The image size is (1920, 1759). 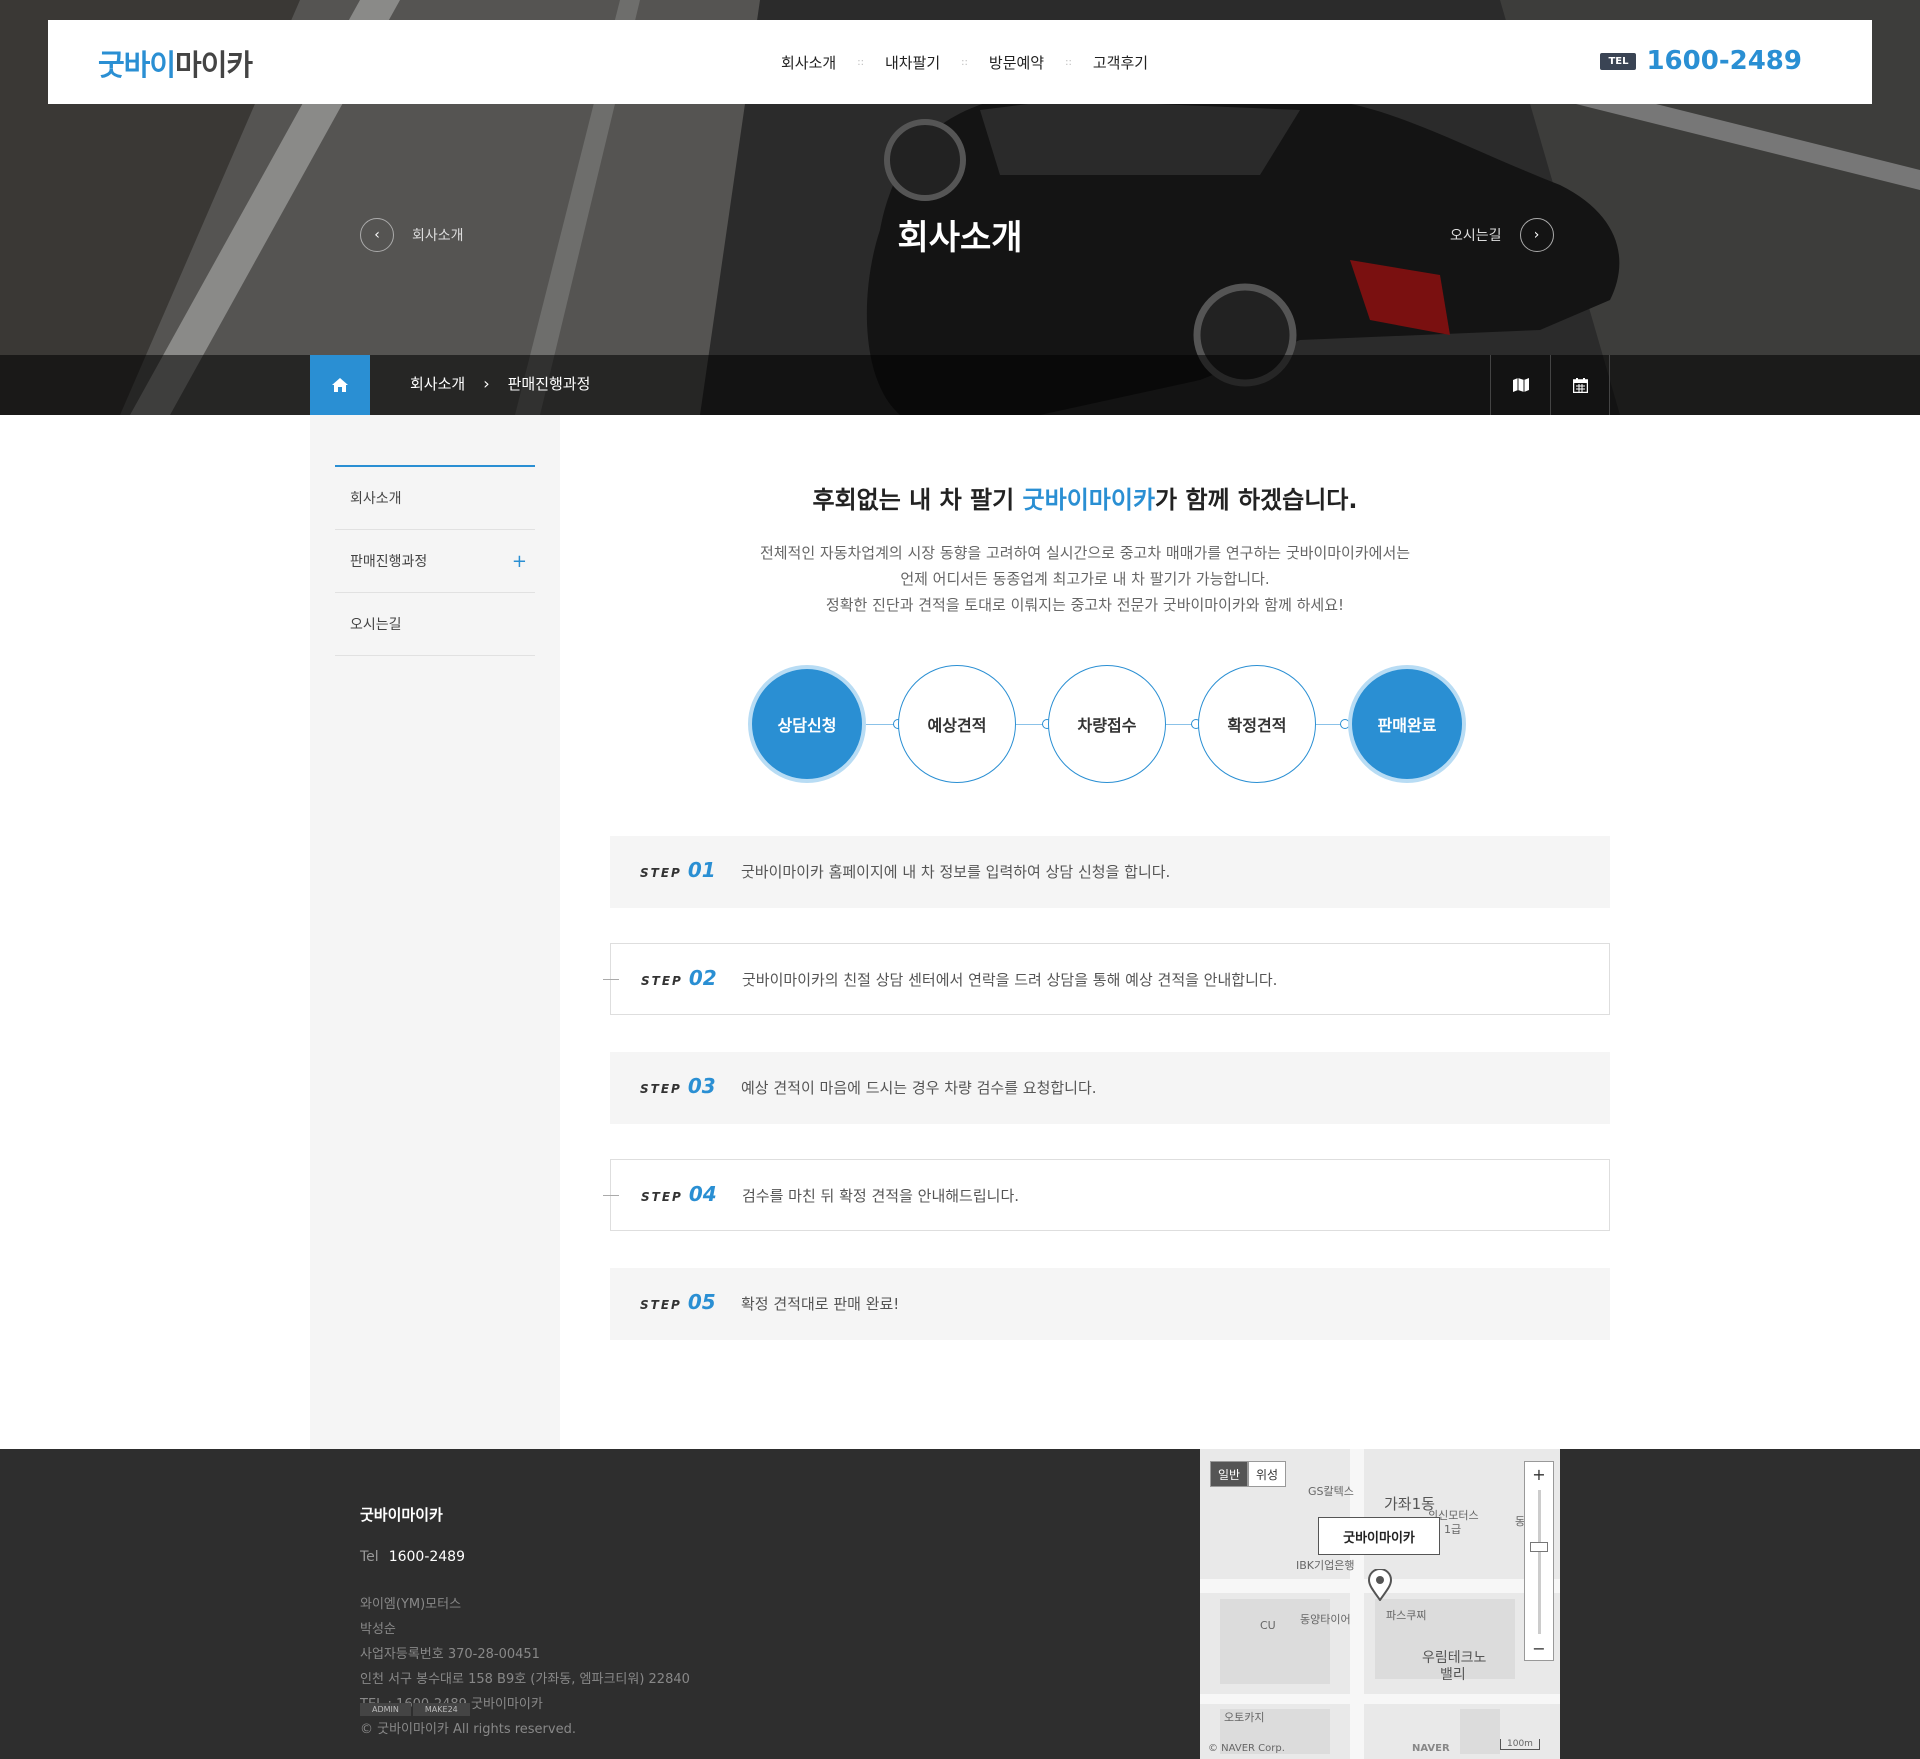 What do you see at coordinates (1229, 1474) in the screenshot?
I see `map-tab-normal: 일반` at bounding box center [1229, 1474].